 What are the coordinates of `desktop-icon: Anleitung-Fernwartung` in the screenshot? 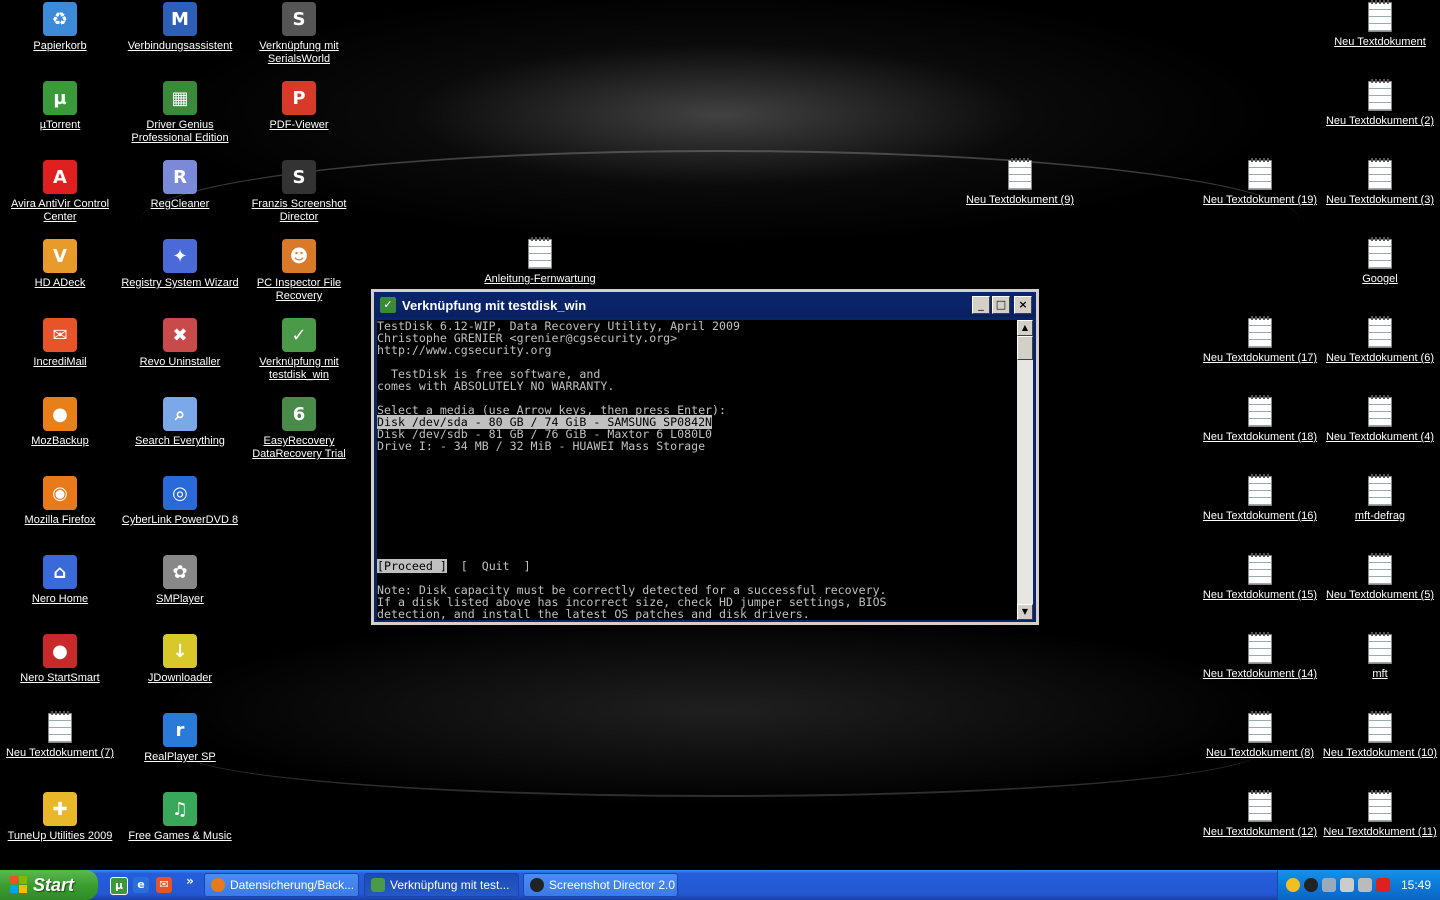 It's located at (540, 261).